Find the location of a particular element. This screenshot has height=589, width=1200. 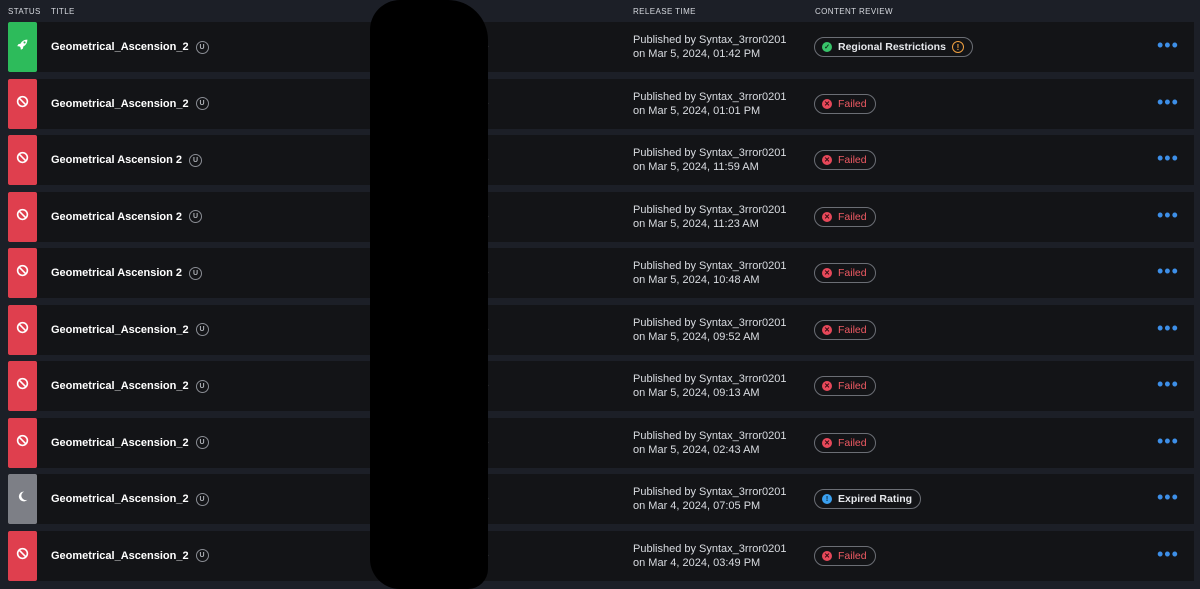

table-header: STATUS TITLE RELEASE TIME CONTENT REVIEW is located at coordinates (600, 11).